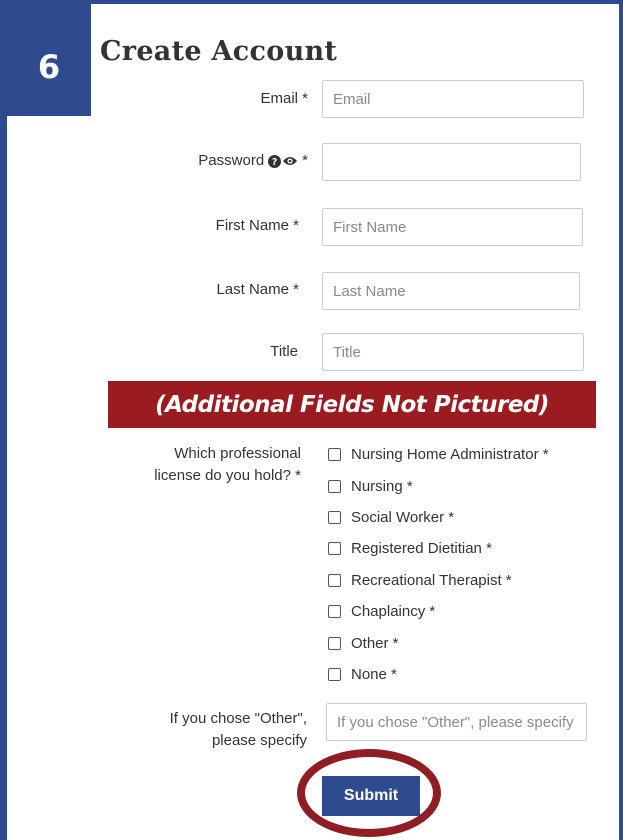  I want to click on checkbox-label: None *, so click(374, 674).